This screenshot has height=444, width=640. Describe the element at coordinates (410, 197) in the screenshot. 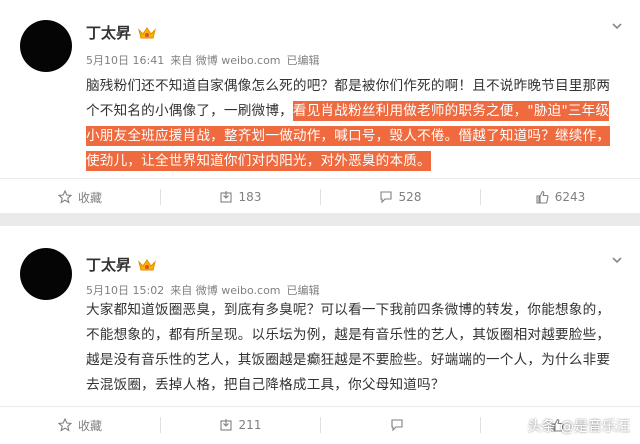

I see `comment-count: 528` at that location.